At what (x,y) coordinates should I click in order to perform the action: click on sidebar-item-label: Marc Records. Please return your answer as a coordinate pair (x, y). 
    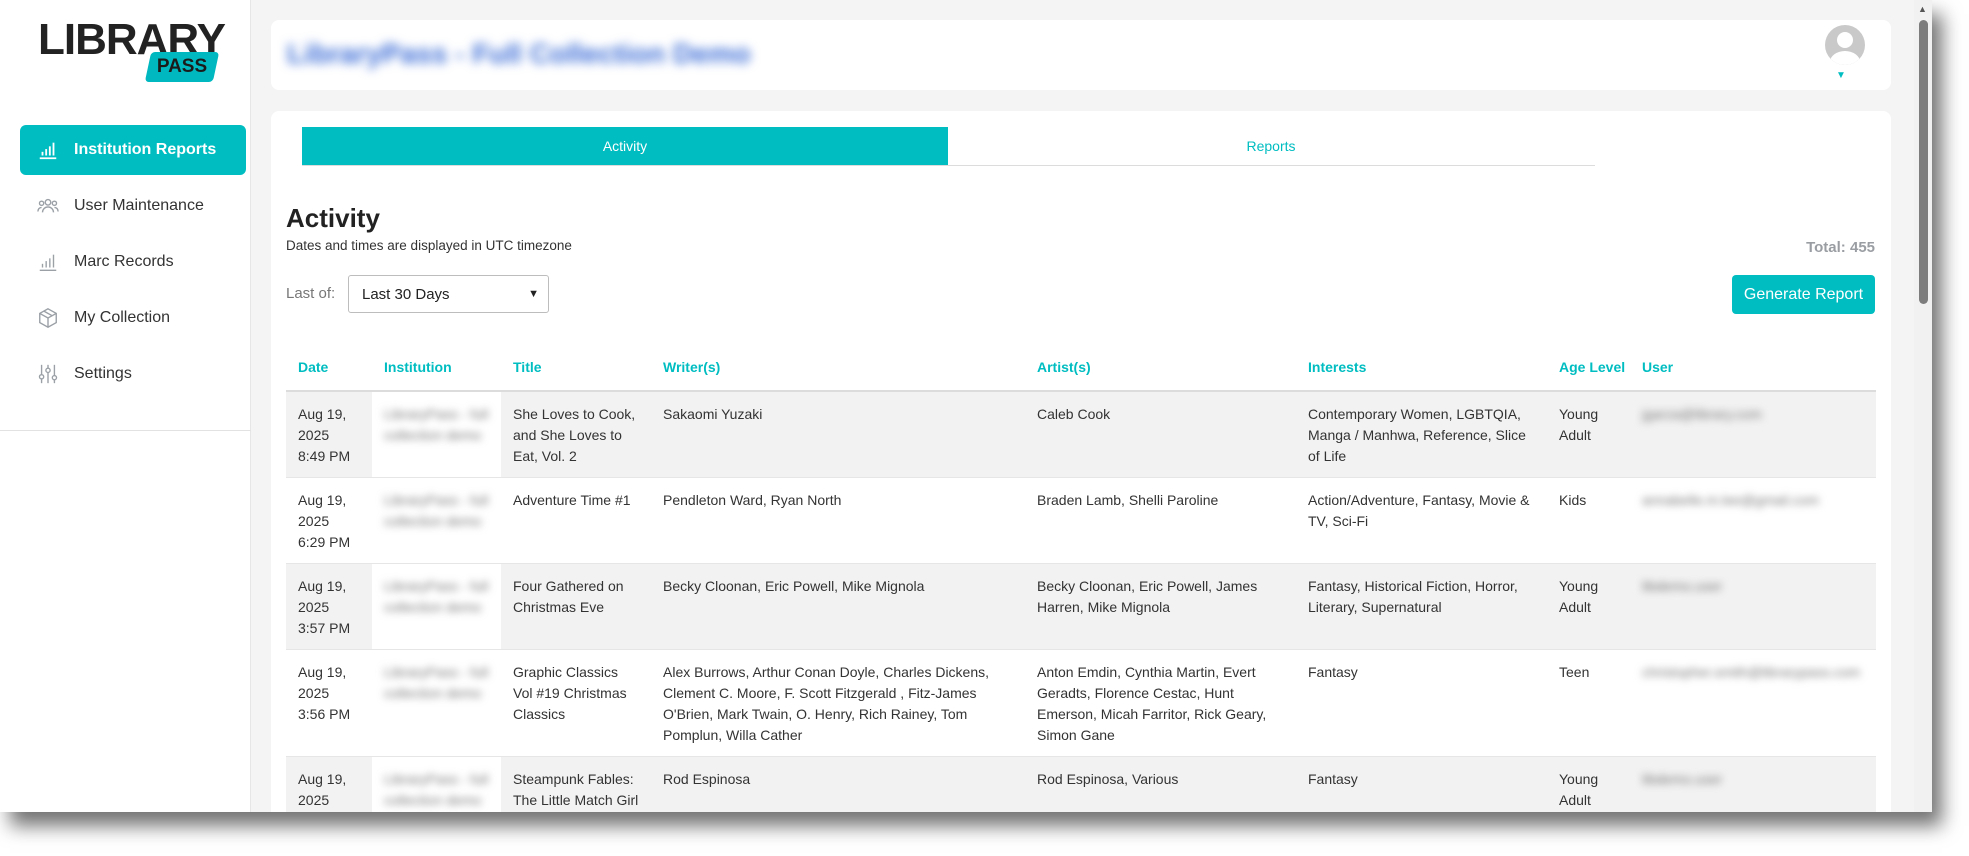
    Looking at the image, I should click on (124, 261).